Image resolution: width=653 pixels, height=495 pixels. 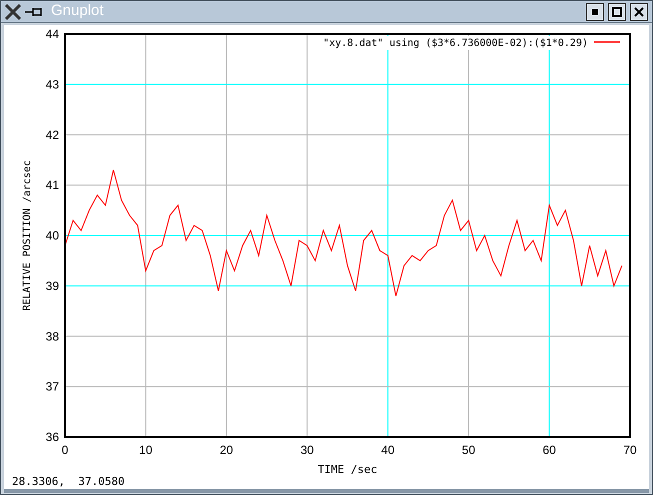 I want to click on window-title: Gnuplot, so click(x=78, y=11).